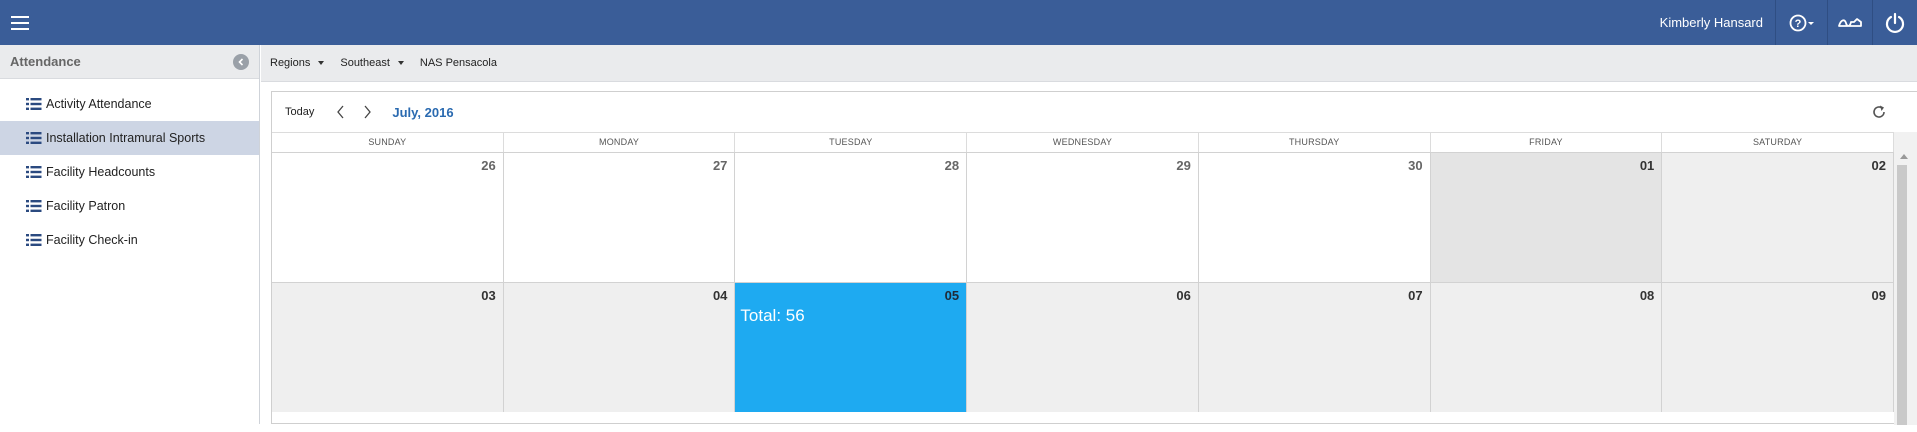  I want to click on breadcrumb-southeast-dropdown: Southeast, so click(372, 63).